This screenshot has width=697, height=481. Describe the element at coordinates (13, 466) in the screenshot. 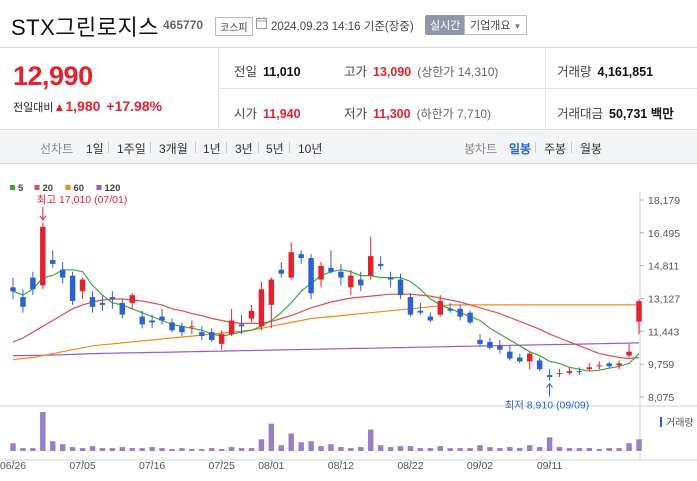

I see `x-tick-label: 06/26` at that location.